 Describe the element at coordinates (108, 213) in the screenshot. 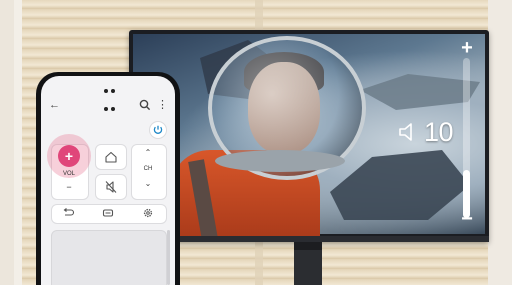

I see `input-icon` at that location.